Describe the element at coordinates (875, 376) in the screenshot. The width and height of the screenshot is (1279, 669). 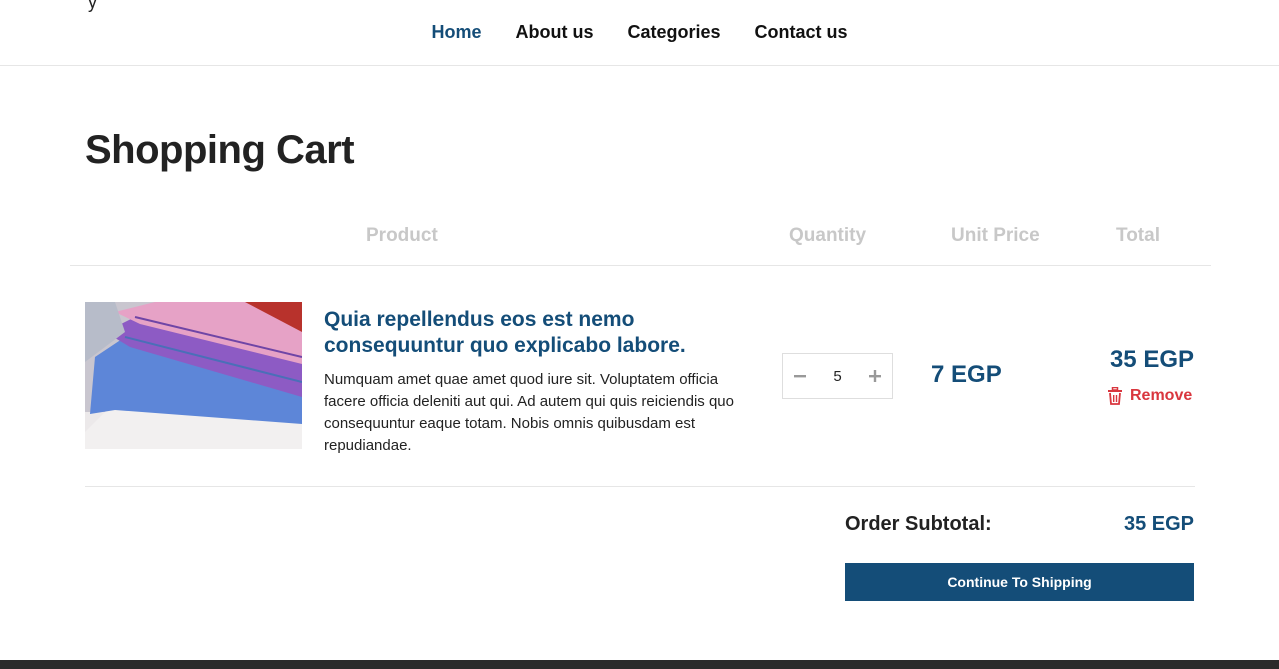
I see `plus-icon` at that location.